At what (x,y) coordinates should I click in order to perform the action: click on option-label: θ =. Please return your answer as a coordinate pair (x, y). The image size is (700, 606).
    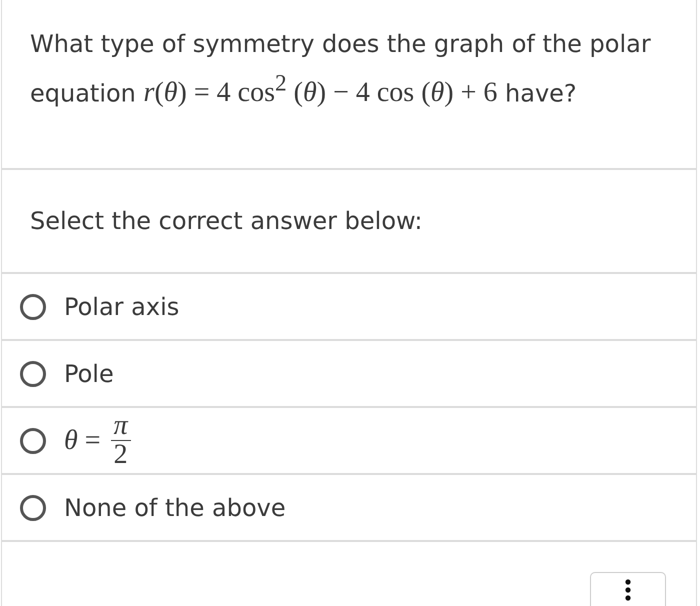
    Looking at the image, I should click on (82, 440).